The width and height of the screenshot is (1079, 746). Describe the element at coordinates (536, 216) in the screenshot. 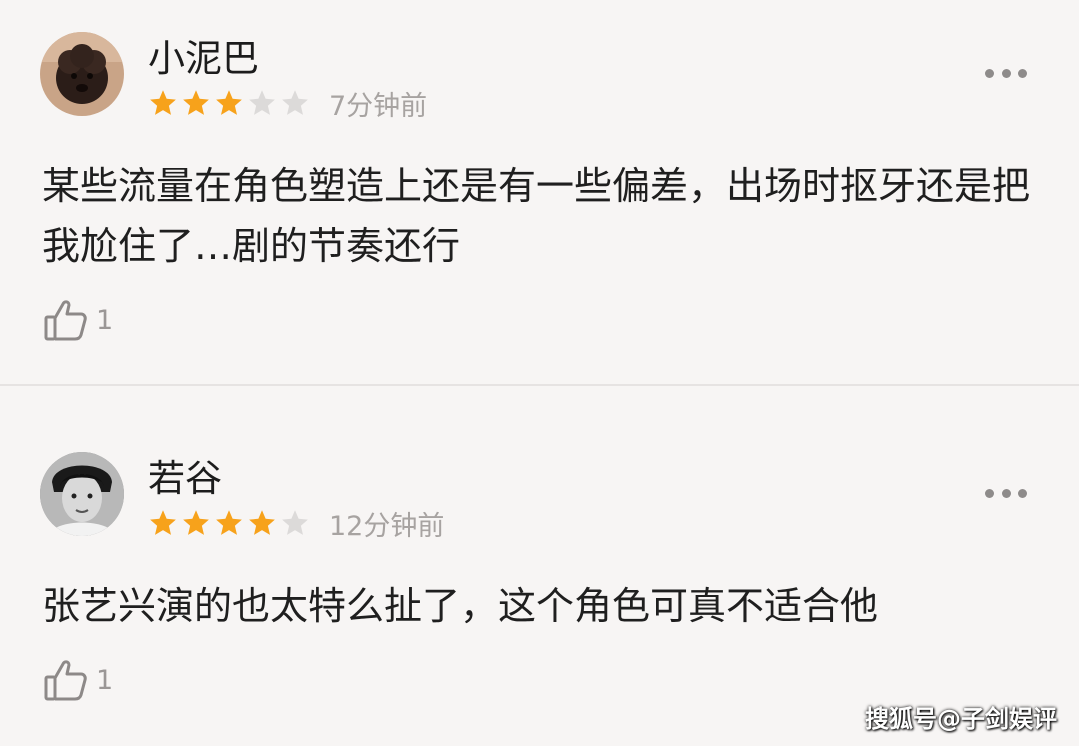

I see `comment-text: 某些流量在角色塑造上还是有一些偏差，出场时抠牙还是把我尬住了…剧的节奏还行` at that location.